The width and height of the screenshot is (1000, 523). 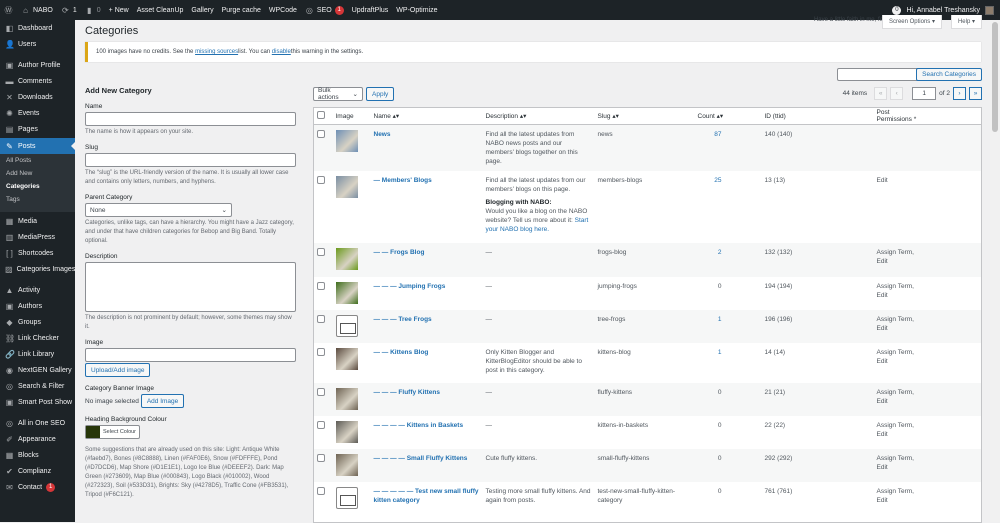 I want to click on sidebar-item-link-checker: ⛓ Link Checker, so click(x=37, y=338).